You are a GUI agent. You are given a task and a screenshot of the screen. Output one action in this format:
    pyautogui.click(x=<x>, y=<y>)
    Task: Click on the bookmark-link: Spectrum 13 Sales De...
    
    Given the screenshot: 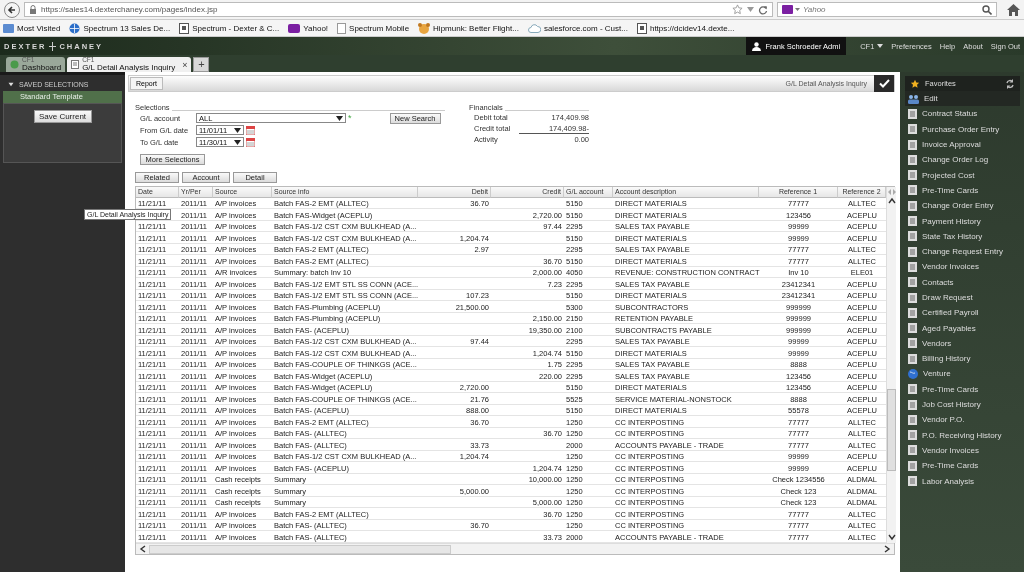 What is the action you would take?
    pyautogui.click(x=120, y=28)
    